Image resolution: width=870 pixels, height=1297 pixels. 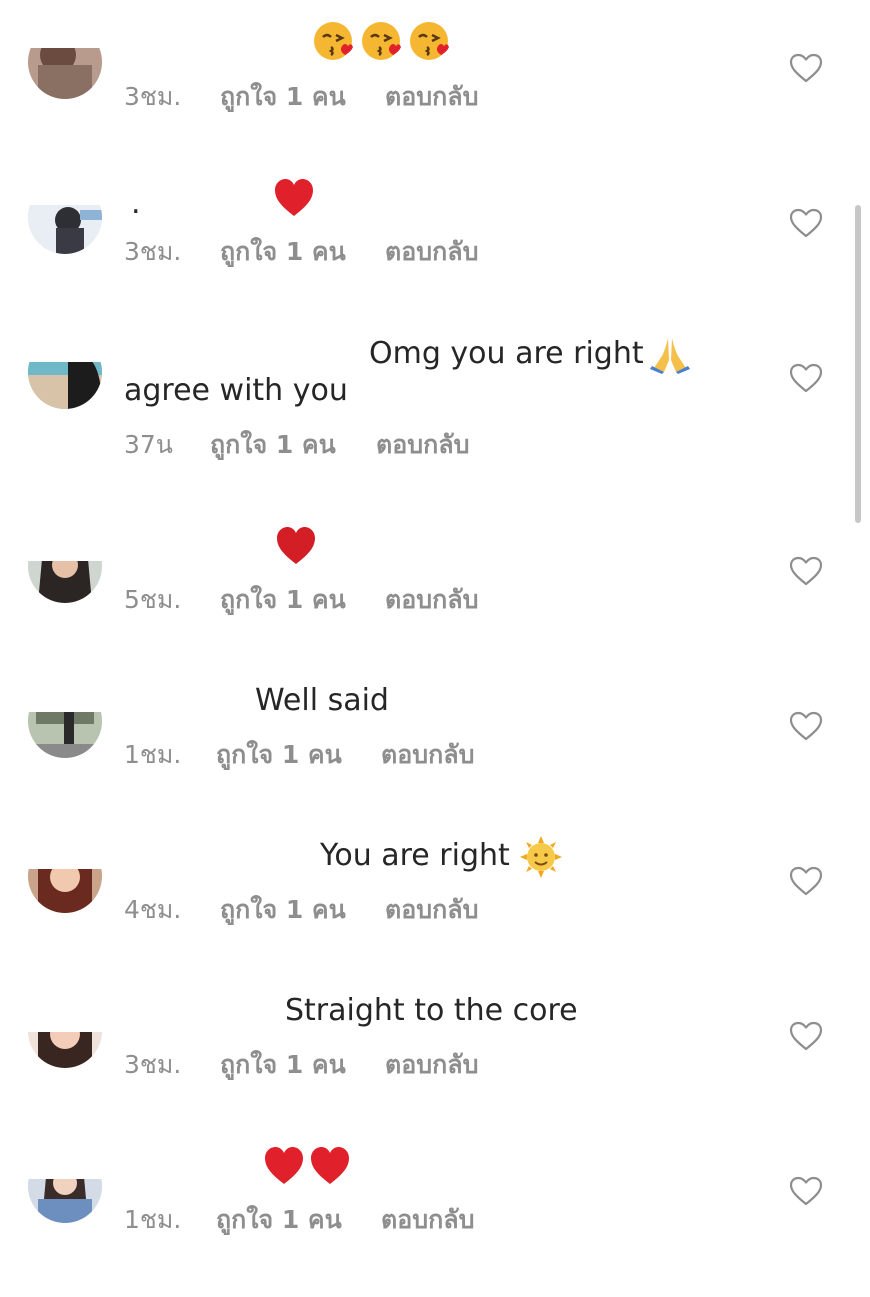 I want to click on folded-hands-icon, so click(x=670, y=356).